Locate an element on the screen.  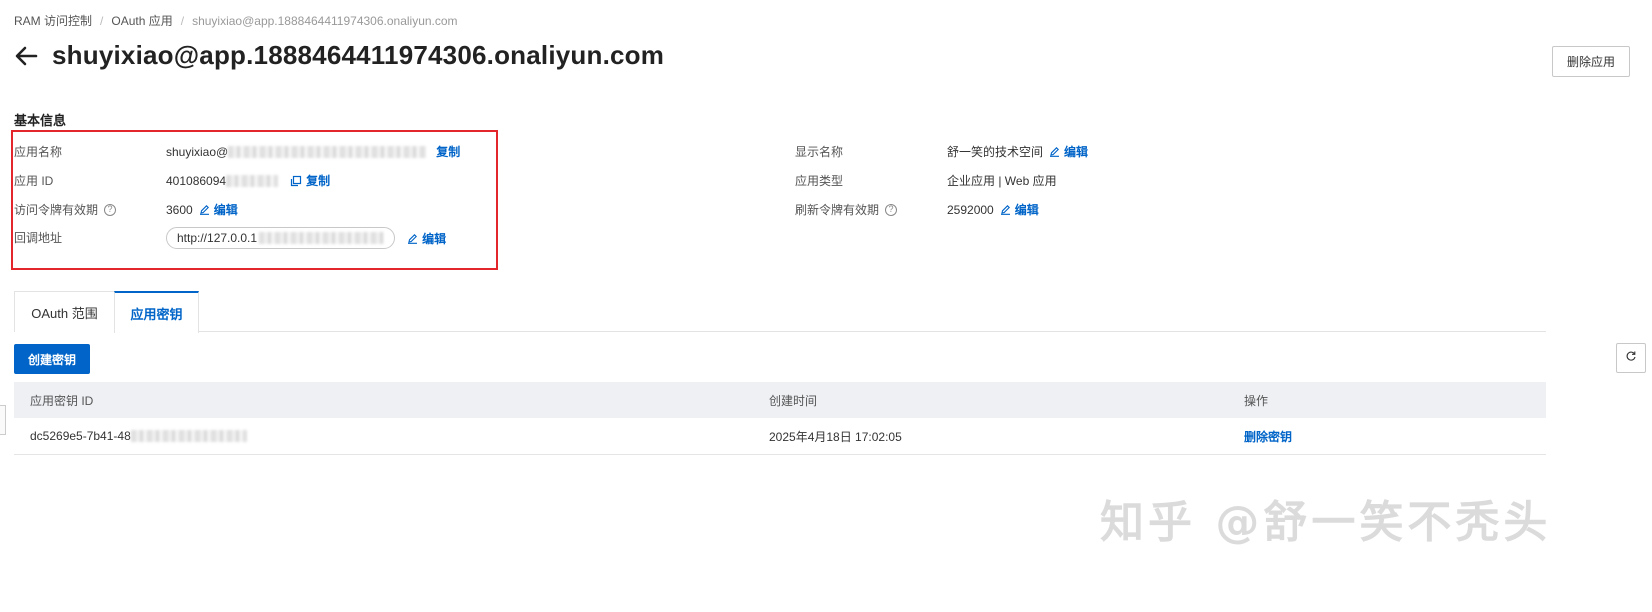
display-name-value: 舒一笑的技术空间 编辑 is located at coordinates (1017, 151).